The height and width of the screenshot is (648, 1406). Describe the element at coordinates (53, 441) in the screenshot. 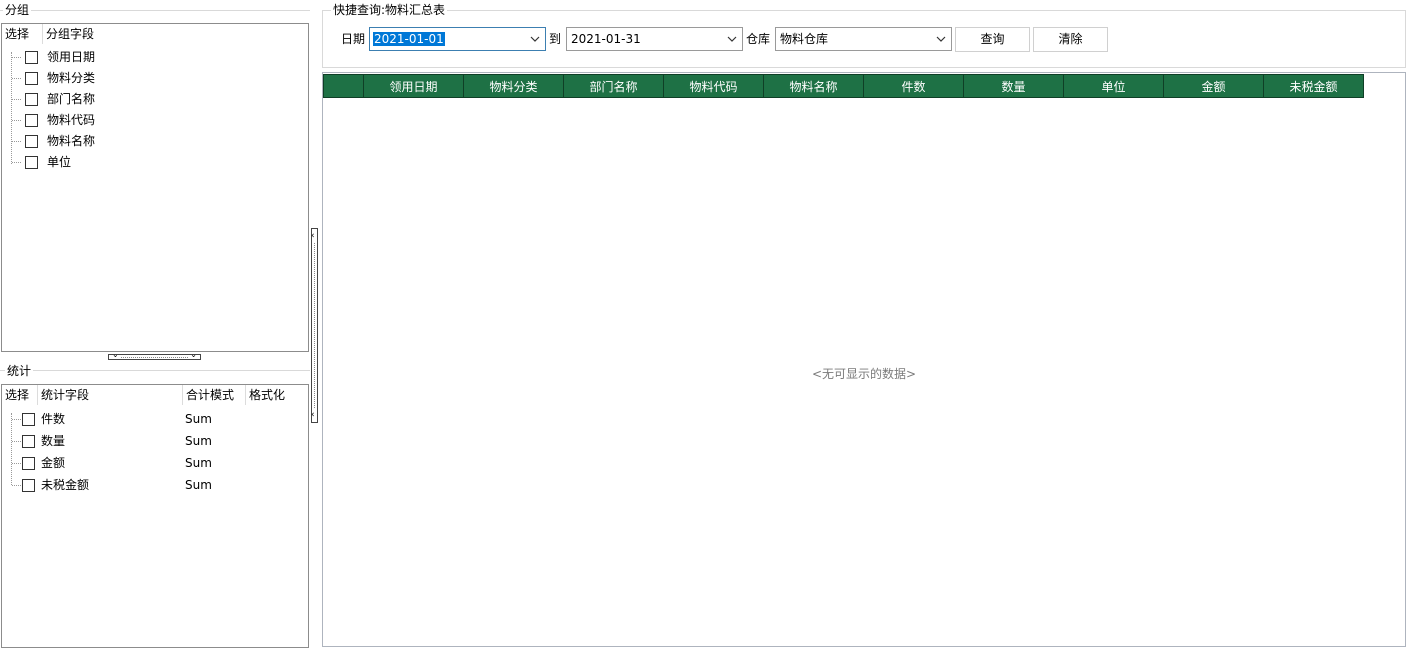

I see `stats-item-label: 数量` at that location.